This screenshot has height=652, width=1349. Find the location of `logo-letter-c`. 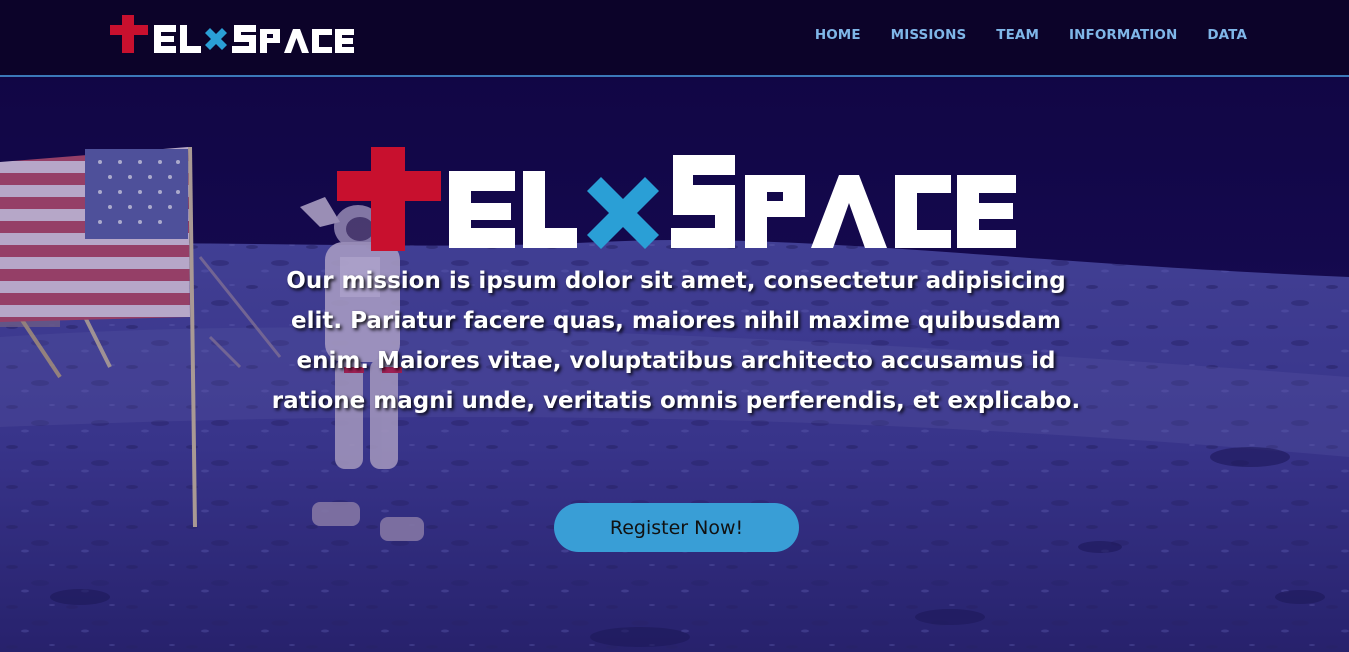

logo-letter-c is located at coordinates (322, 41).